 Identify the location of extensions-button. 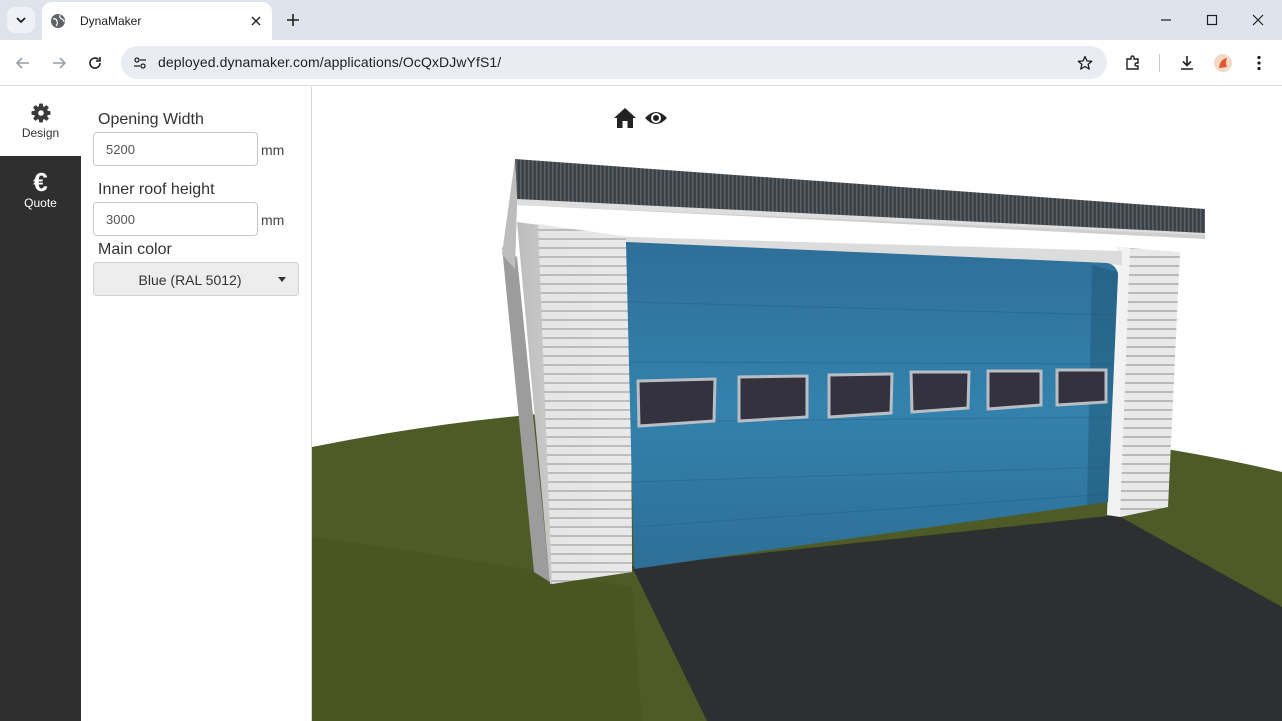
(1133, 63).